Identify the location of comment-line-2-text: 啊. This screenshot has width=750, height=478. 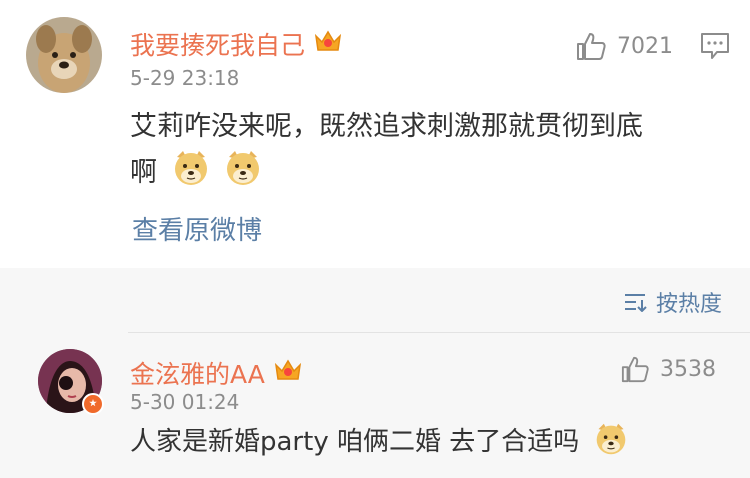
(143, 172).